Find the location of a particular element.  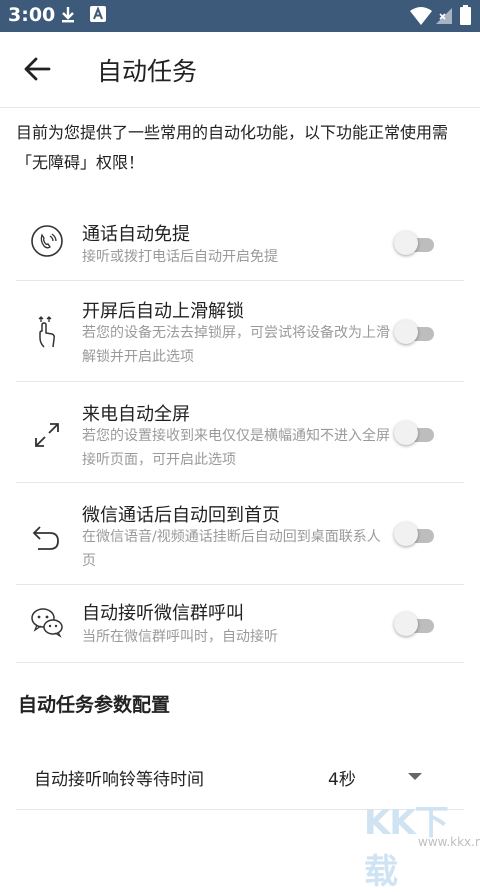

intro-text: 目前为您提供了一些常用的自动化功能，以下功能正常使用需「无障碍」权限！ is located at coordinates (232, 147).